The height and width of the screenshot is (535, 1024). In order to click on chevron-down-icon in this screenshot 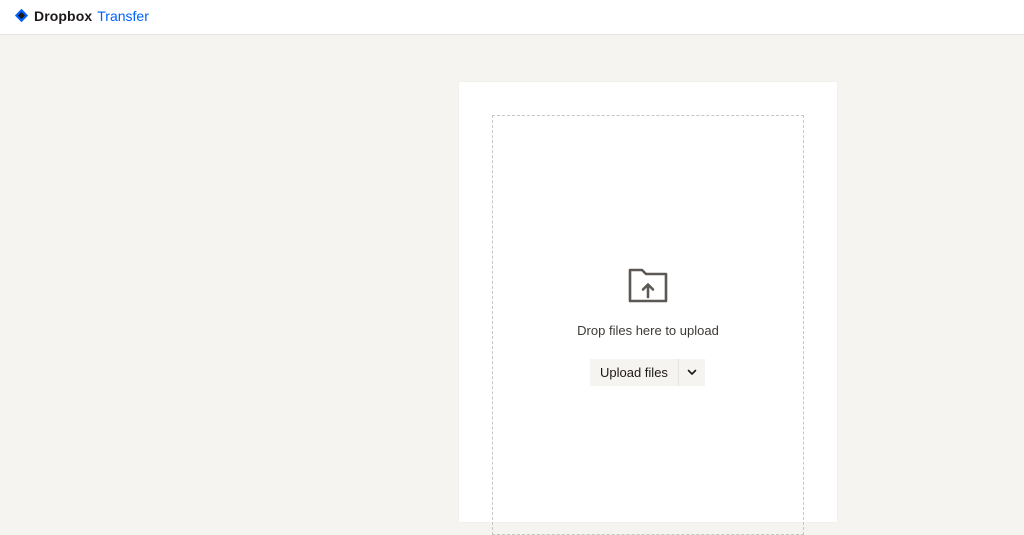, I will do `click(692, 372)`.